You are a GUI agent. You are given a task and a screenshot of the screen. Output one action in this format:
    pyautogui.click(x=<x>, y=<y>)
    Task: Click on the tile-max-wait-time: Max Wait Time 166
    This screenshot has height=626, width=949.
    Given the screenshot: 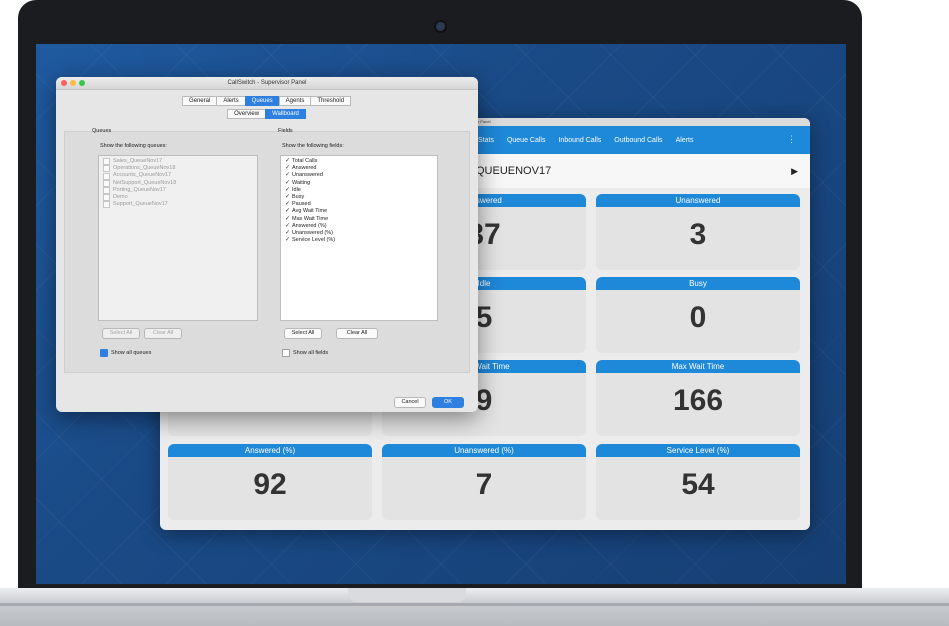 What is the action you would take?
    pyautogui.click(x=698, y=398)
    